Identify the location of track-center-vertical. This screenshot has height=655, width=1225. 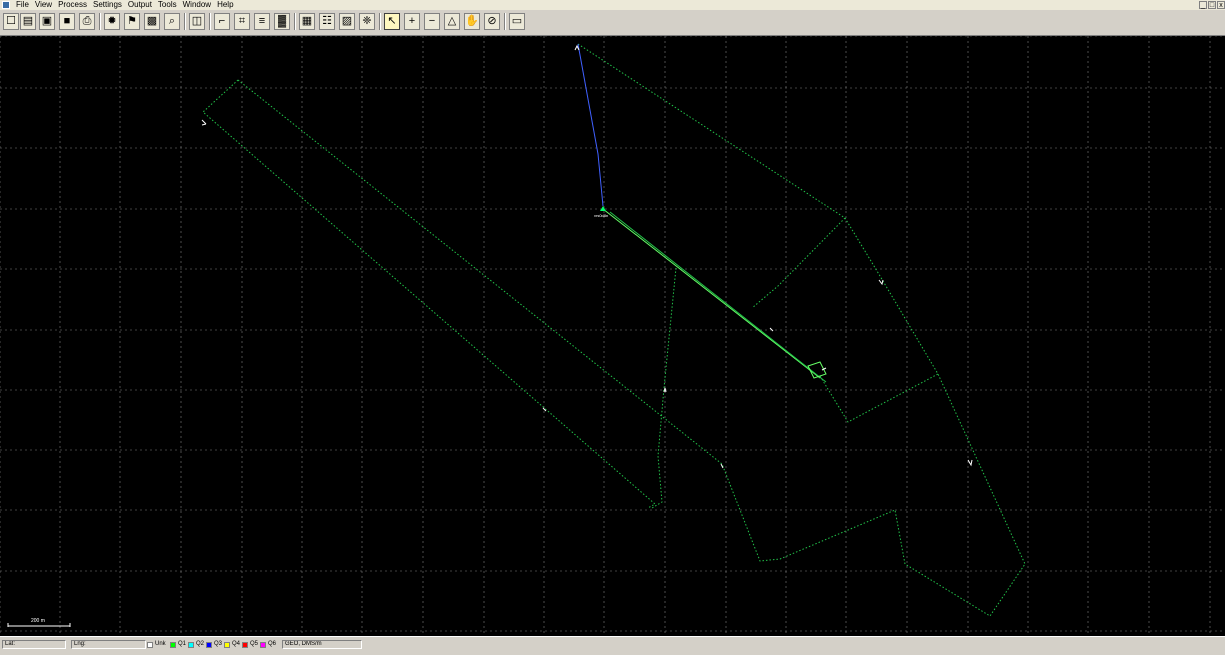
(664, 388).